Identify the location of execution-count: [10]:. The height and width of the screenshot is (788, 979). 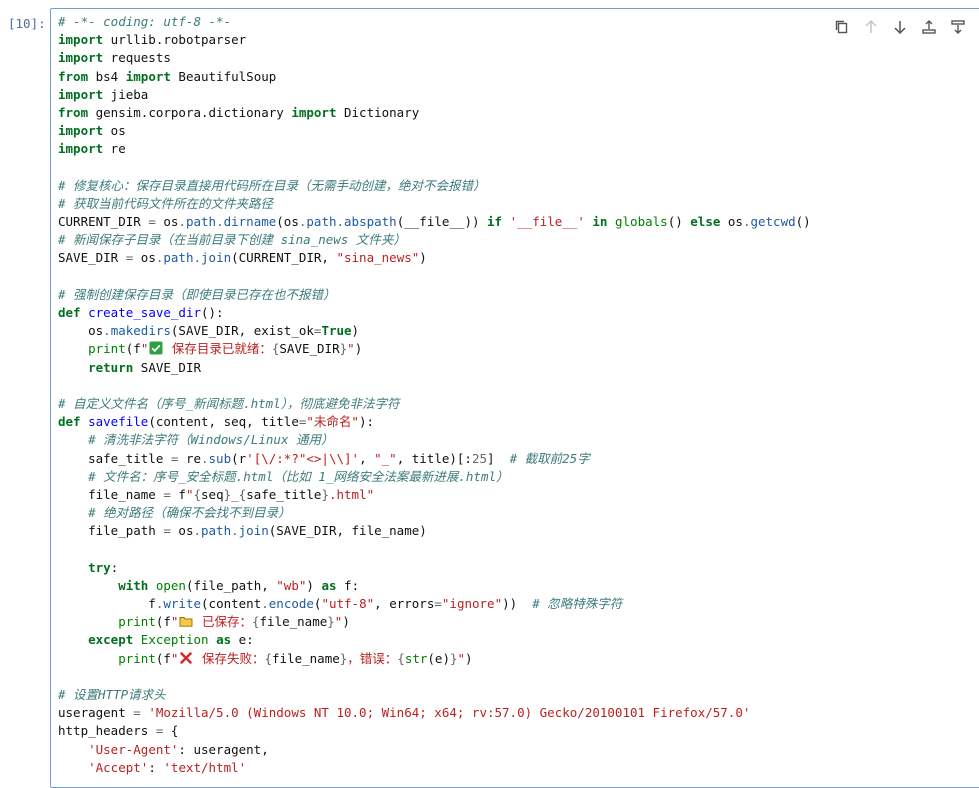
(27, 23).